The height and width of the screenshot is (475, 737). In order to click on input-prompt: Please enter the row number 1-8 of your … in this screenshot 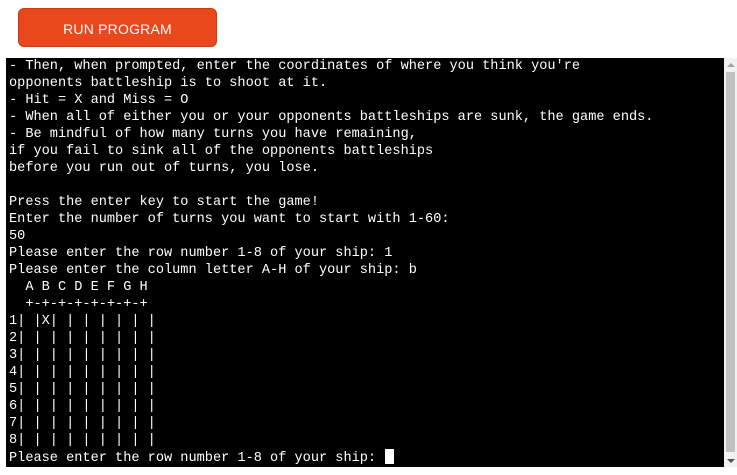, I will do `click(197, 458)`.